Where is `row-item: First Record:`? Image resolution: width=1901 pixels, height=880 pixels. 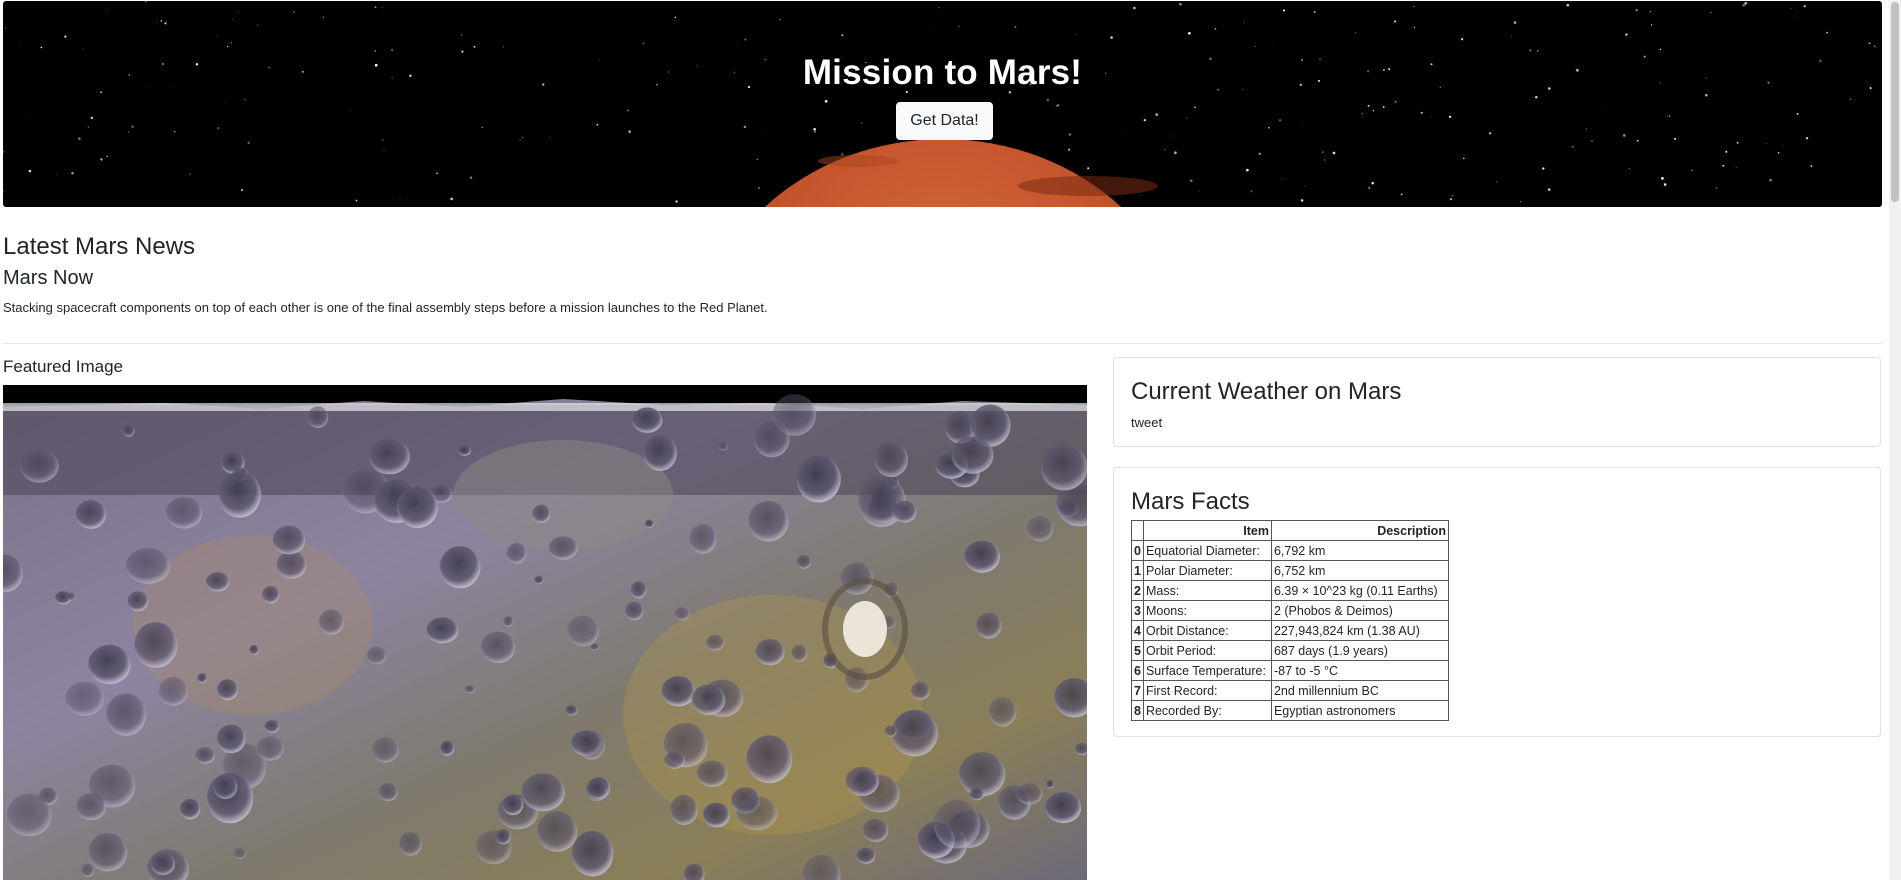
row-item: First Record: is located at coordinates (1207, 690).